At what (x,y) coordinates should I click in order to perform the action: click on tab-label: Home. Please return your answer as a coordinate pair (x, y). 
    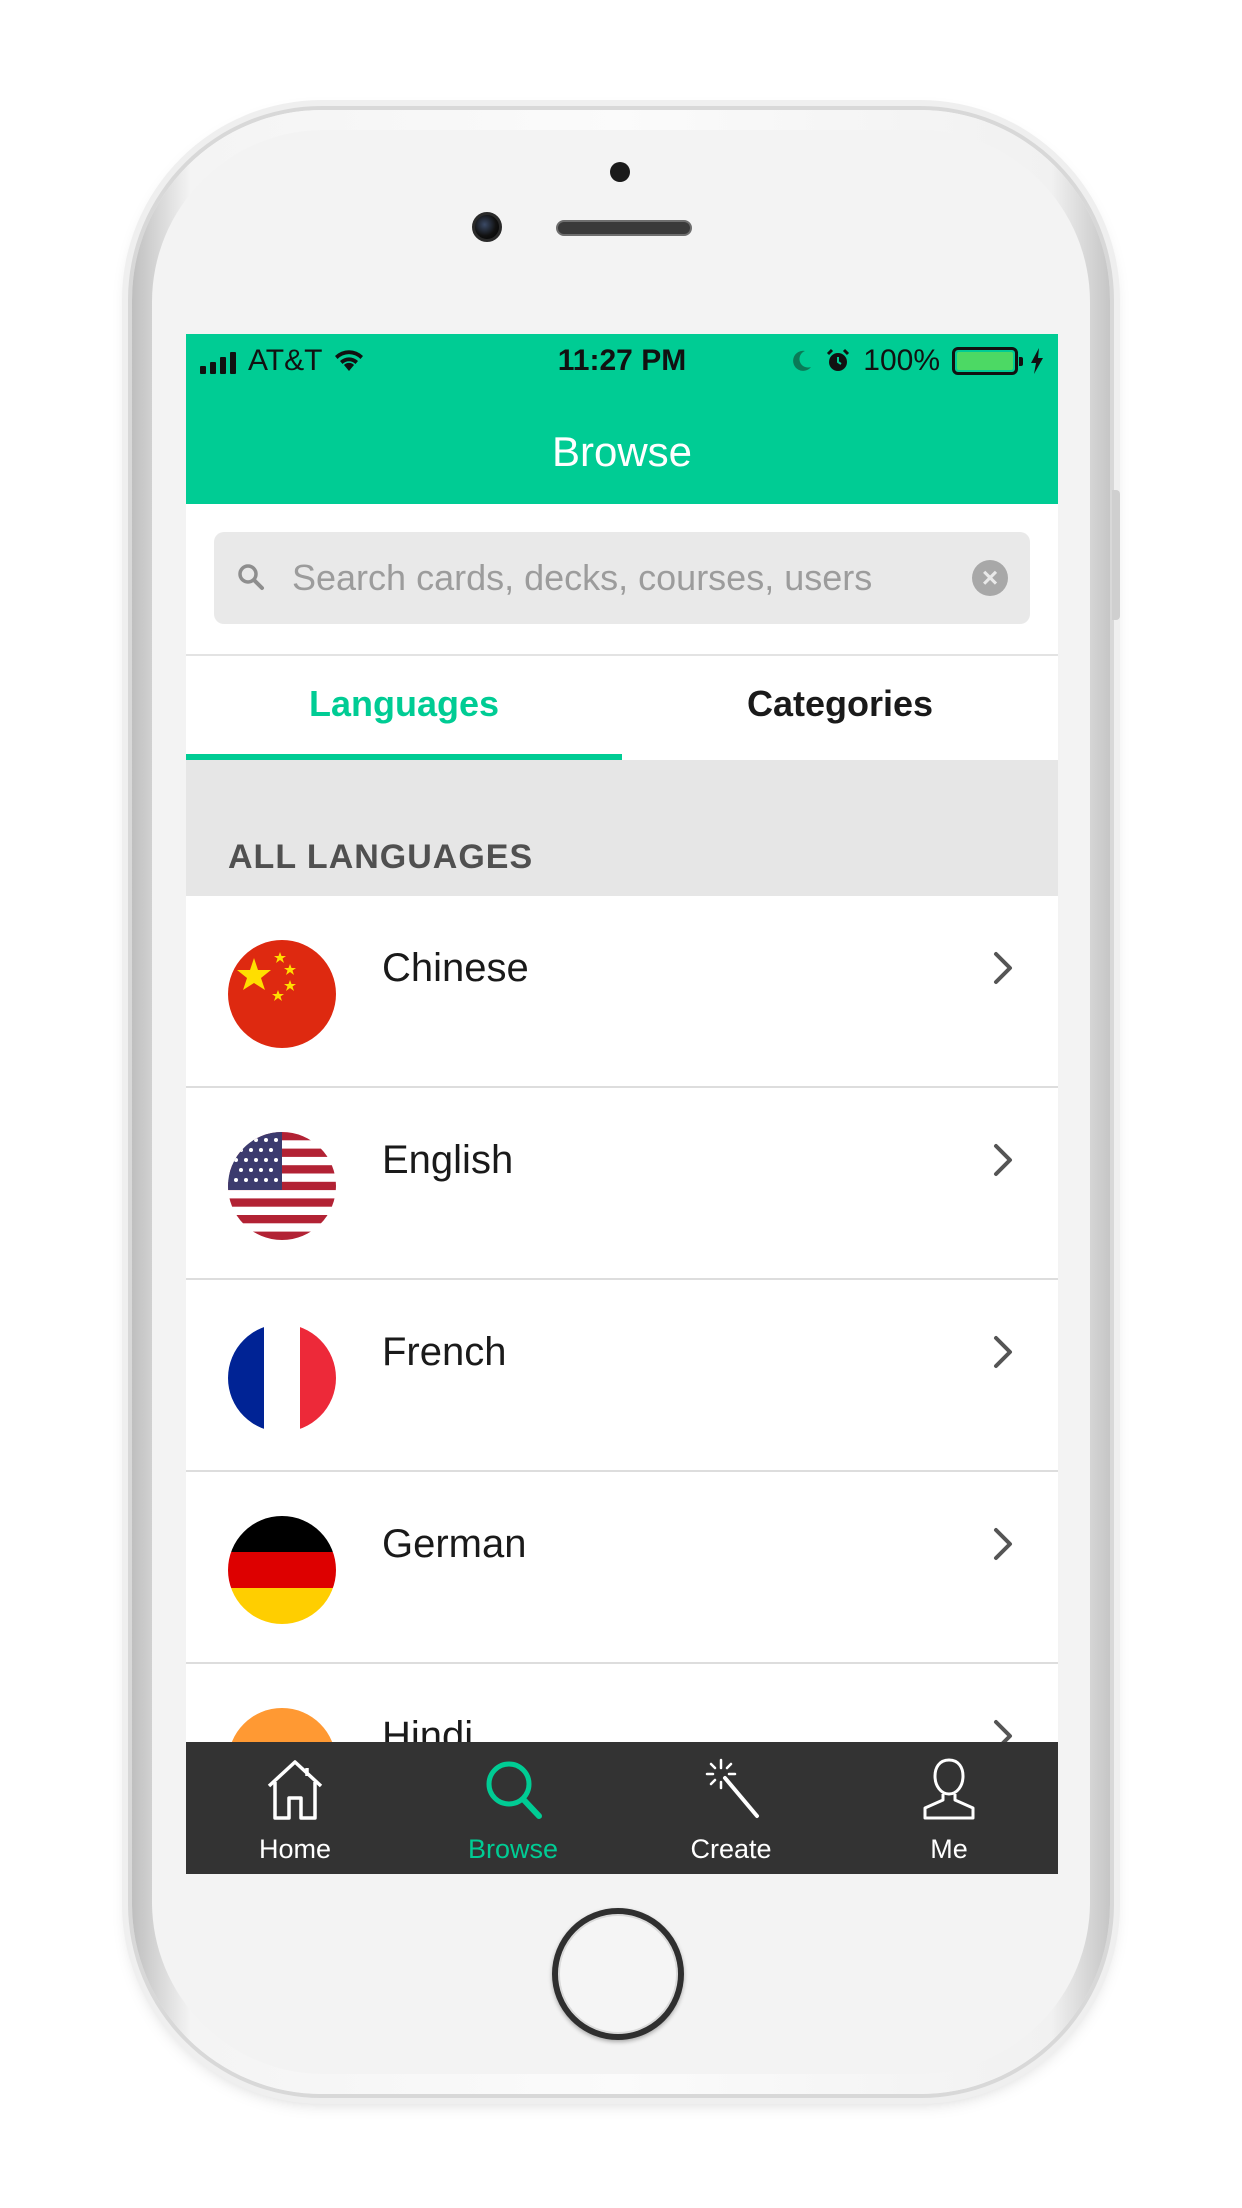
    Looking at the image, I should click on (295, 1849).